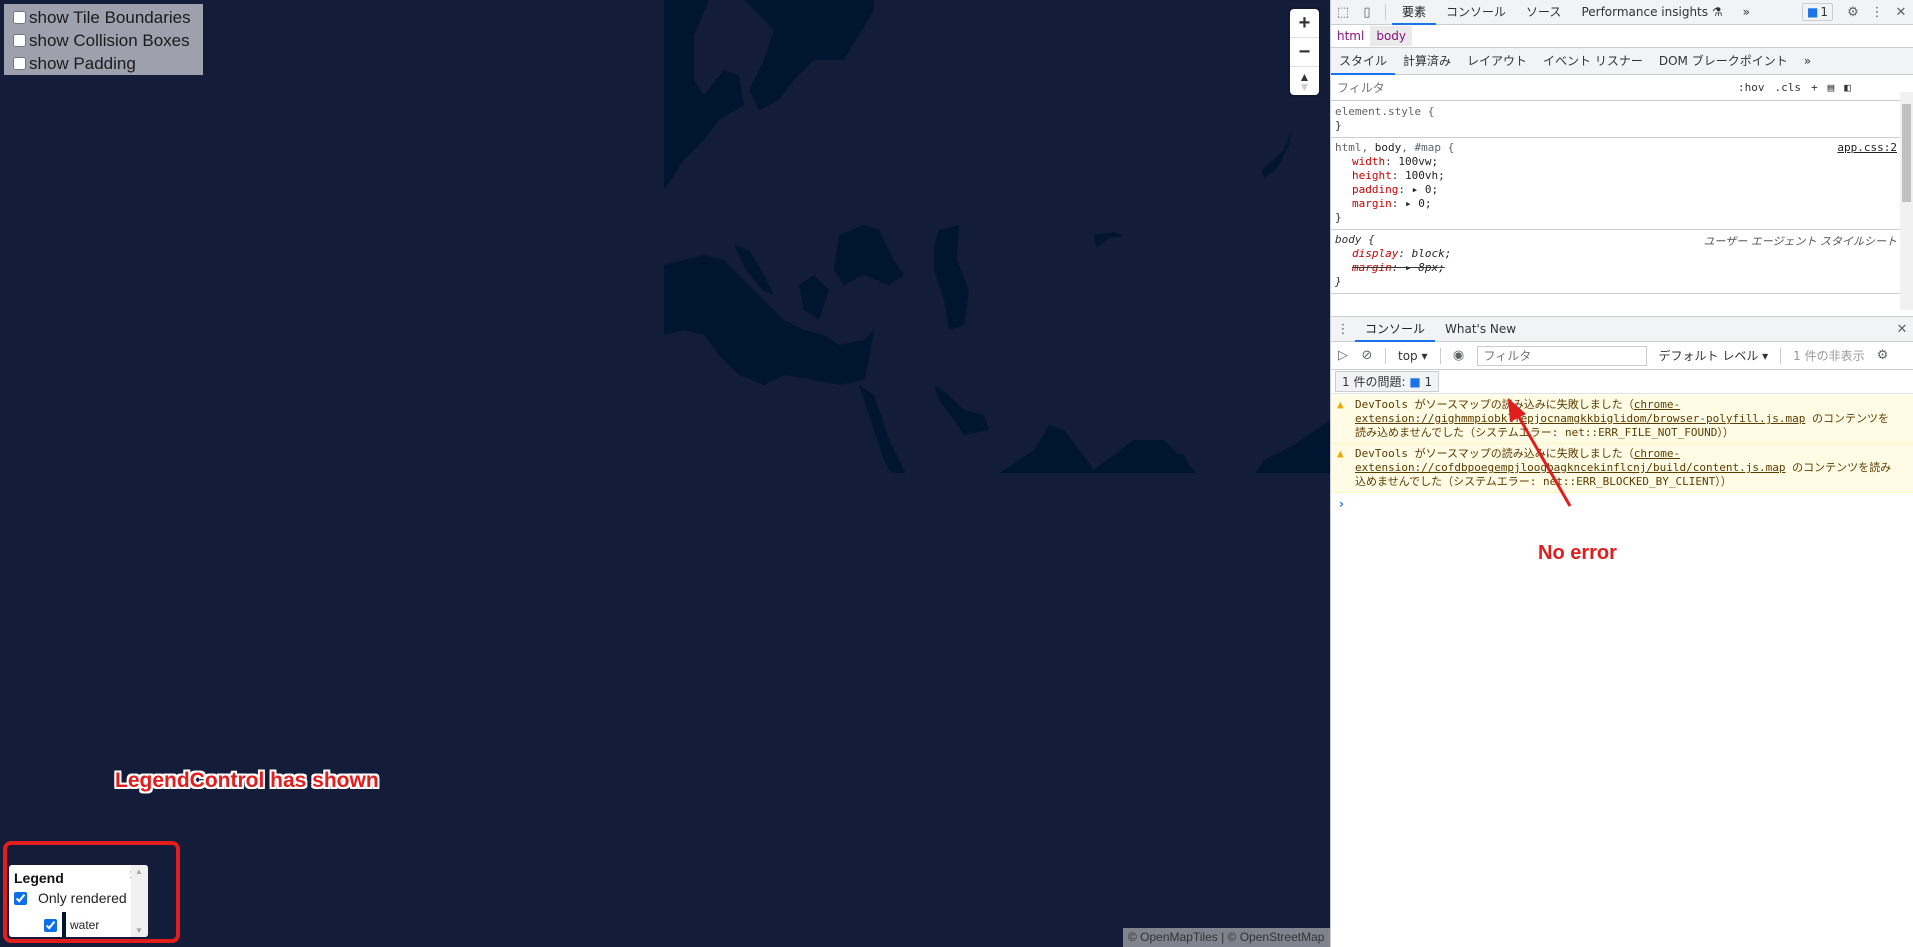 The height and width of the screenshot is (947, 1913). Describe the element at coordinates (1340, 404) in the screenshot. I see `warning-icon: ▲` at that location.